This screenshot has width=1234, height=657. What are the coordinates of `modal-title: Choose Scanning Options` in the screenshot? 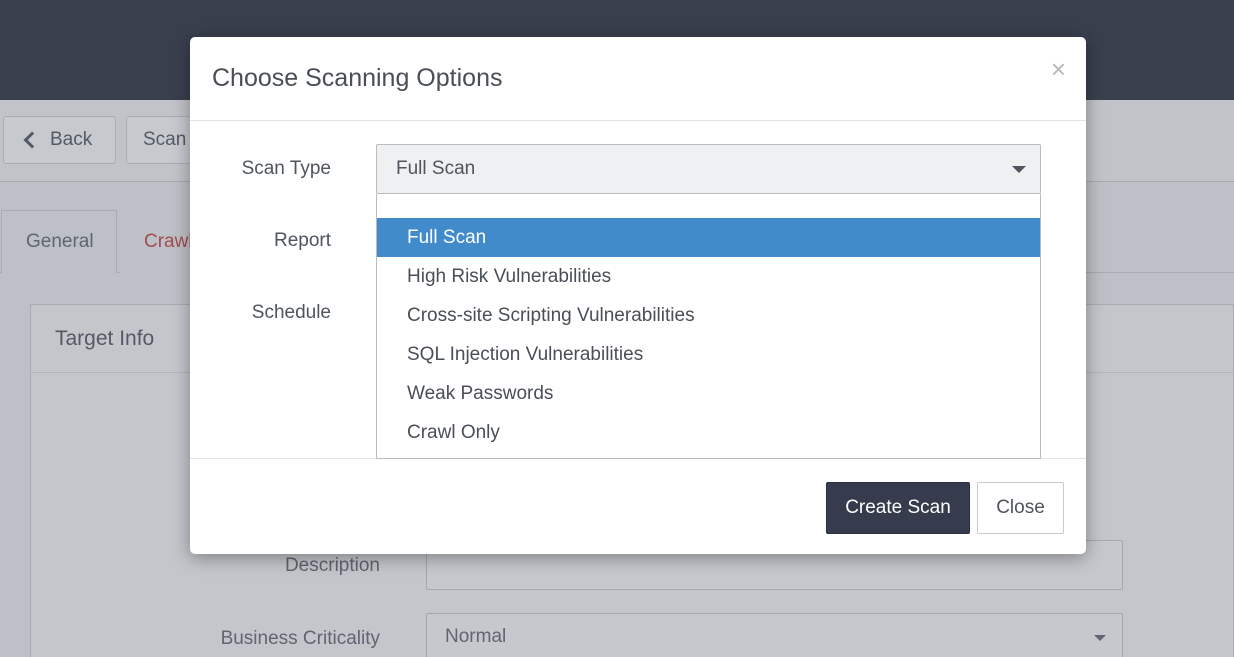 It's located at (357, 78).